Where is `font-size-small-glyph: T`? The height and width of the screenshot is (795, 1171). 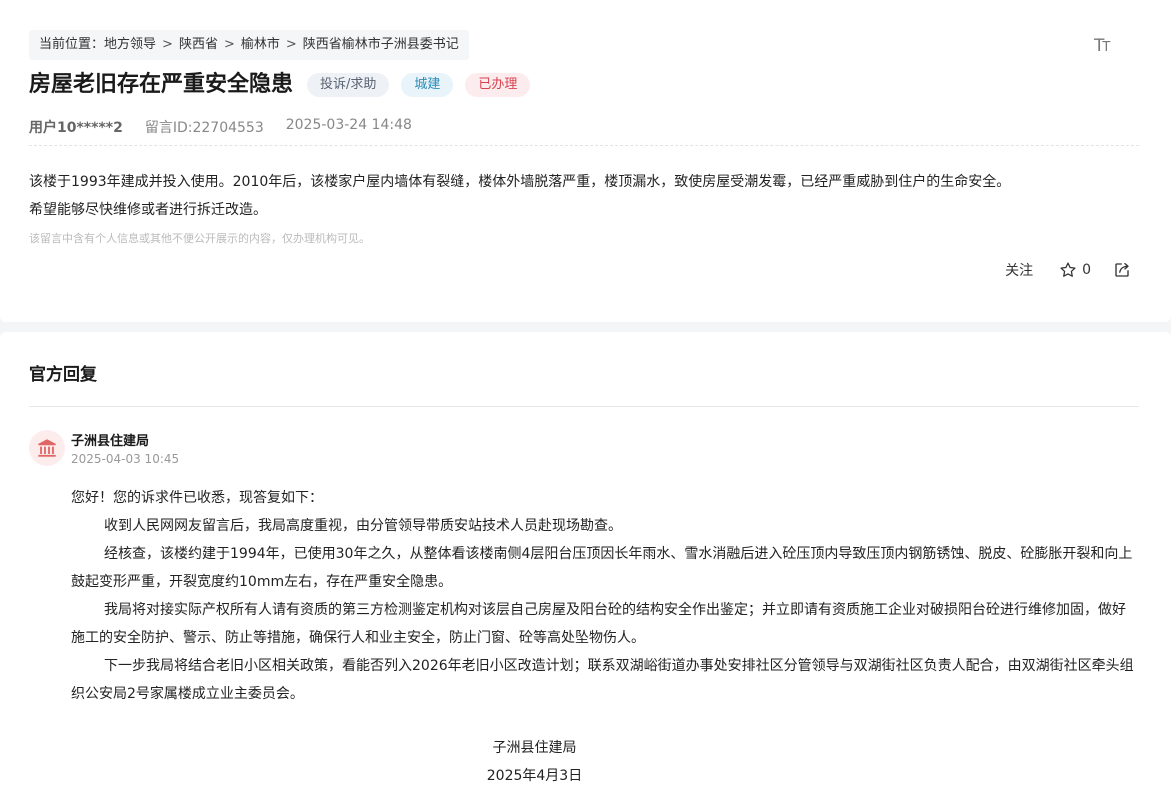
font-size-small-glyph: T is located at coordinates (1106, 47).